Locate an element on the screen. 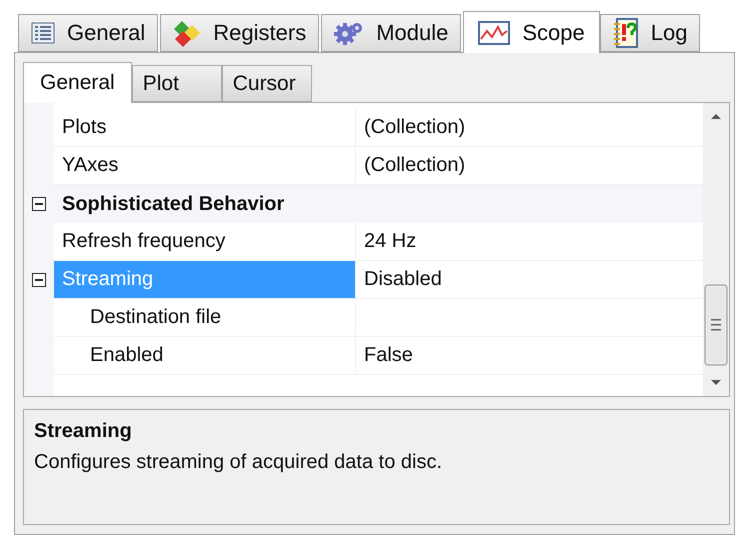 Image resolution: width=742 pixels, height=535 pixels. tab: Log is located at coordinates (650, 33).